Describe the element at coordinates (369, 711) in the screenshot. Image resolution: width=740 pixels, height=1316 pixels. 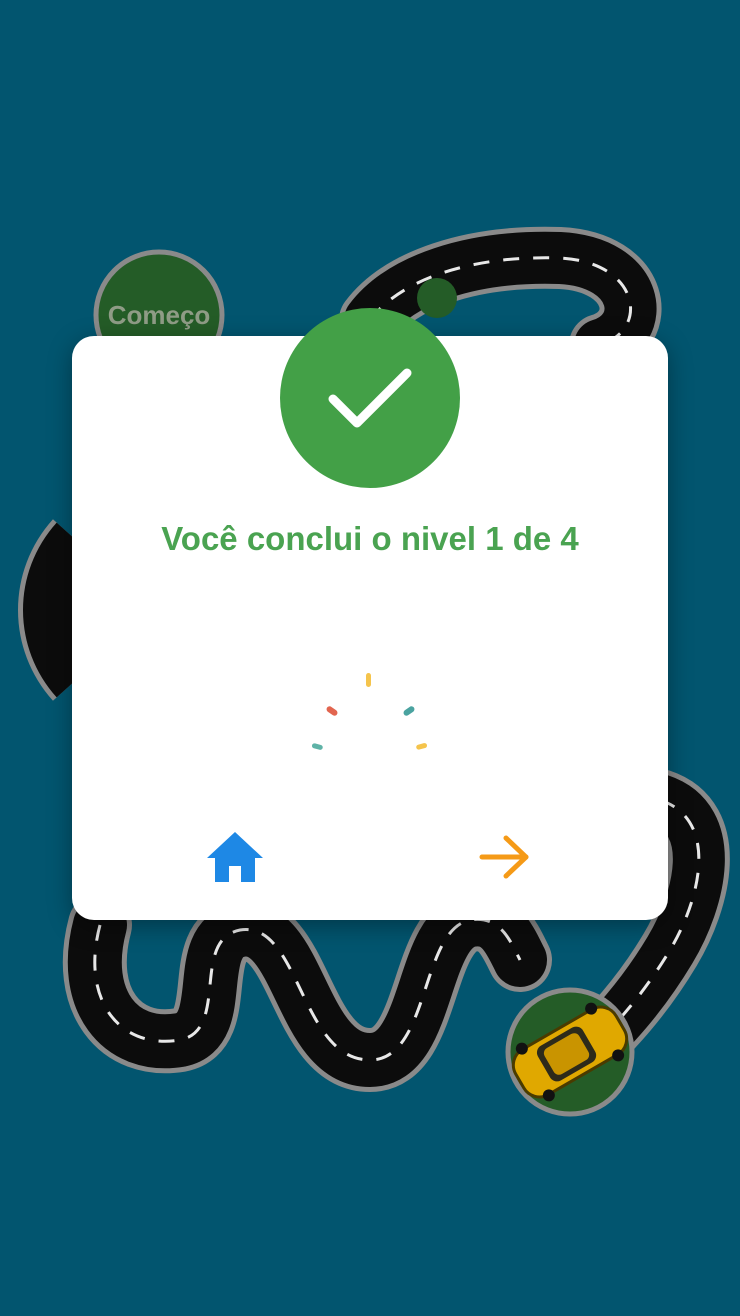
I see `confetti-burst` at that location.